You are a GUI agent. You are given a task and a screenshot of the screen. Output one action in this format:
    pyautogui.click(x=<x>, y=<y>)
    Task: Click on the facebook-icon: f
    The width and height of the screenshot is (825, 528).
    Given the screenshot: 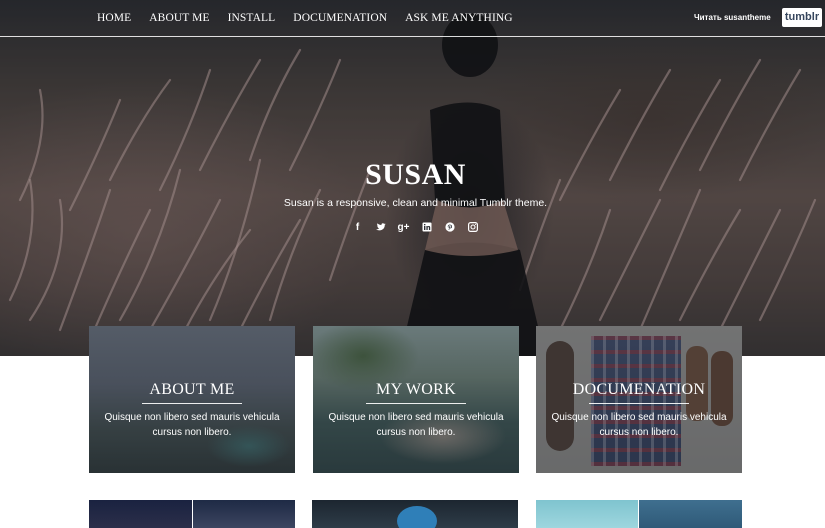 What is the action you would take?
    pyautogui.click(x=357, y=228)
    